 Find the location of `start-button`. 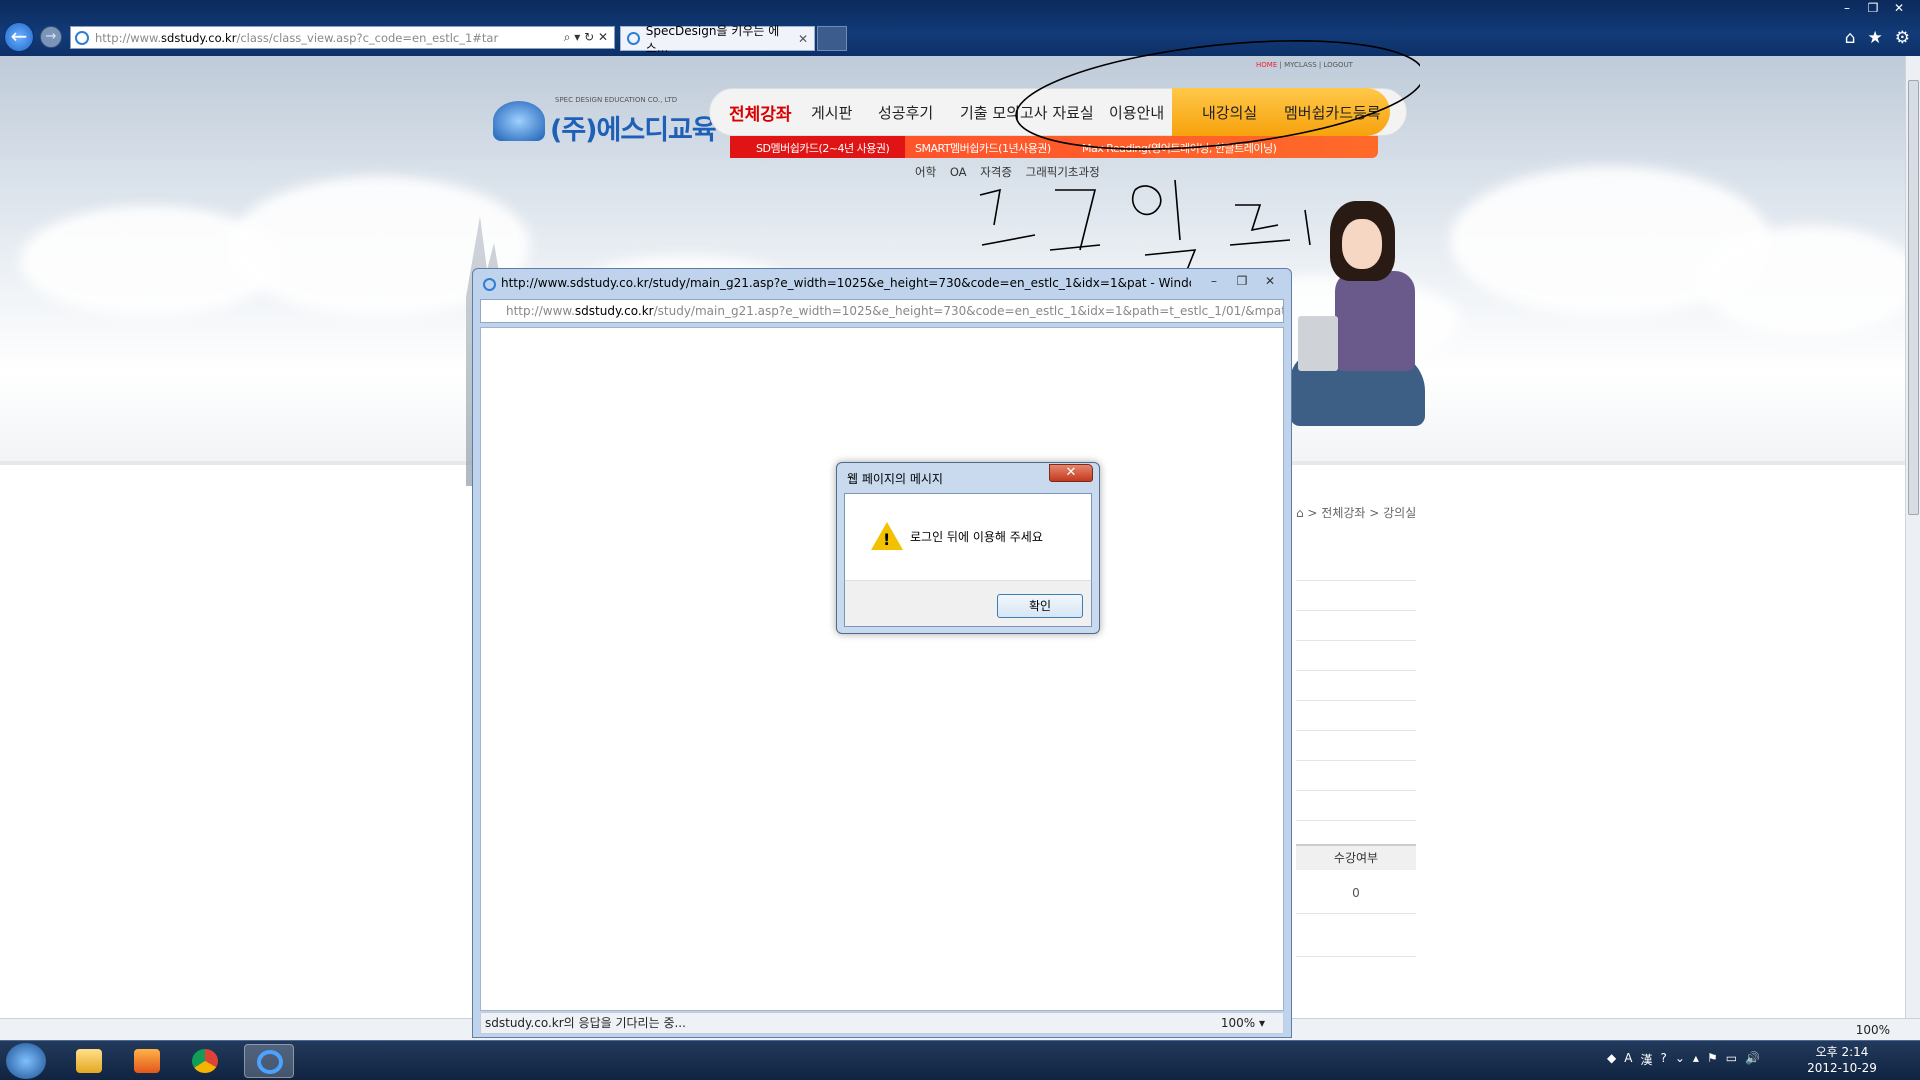

start-button is located at coordinates (26, 1061).